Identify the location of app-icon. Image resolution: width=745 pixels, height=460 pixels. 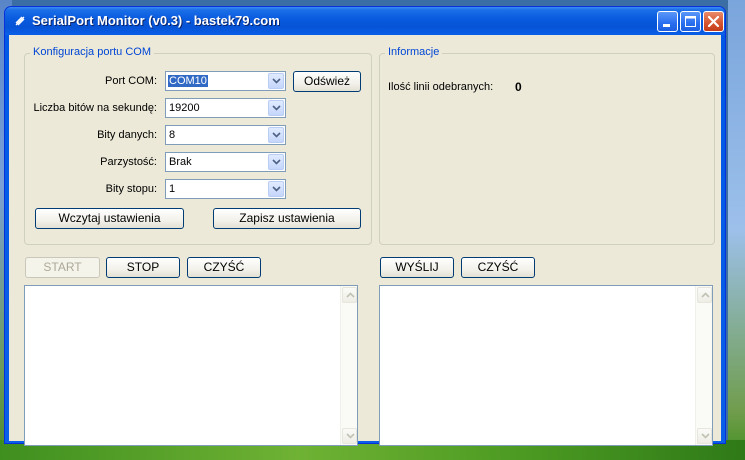
(20, 21).